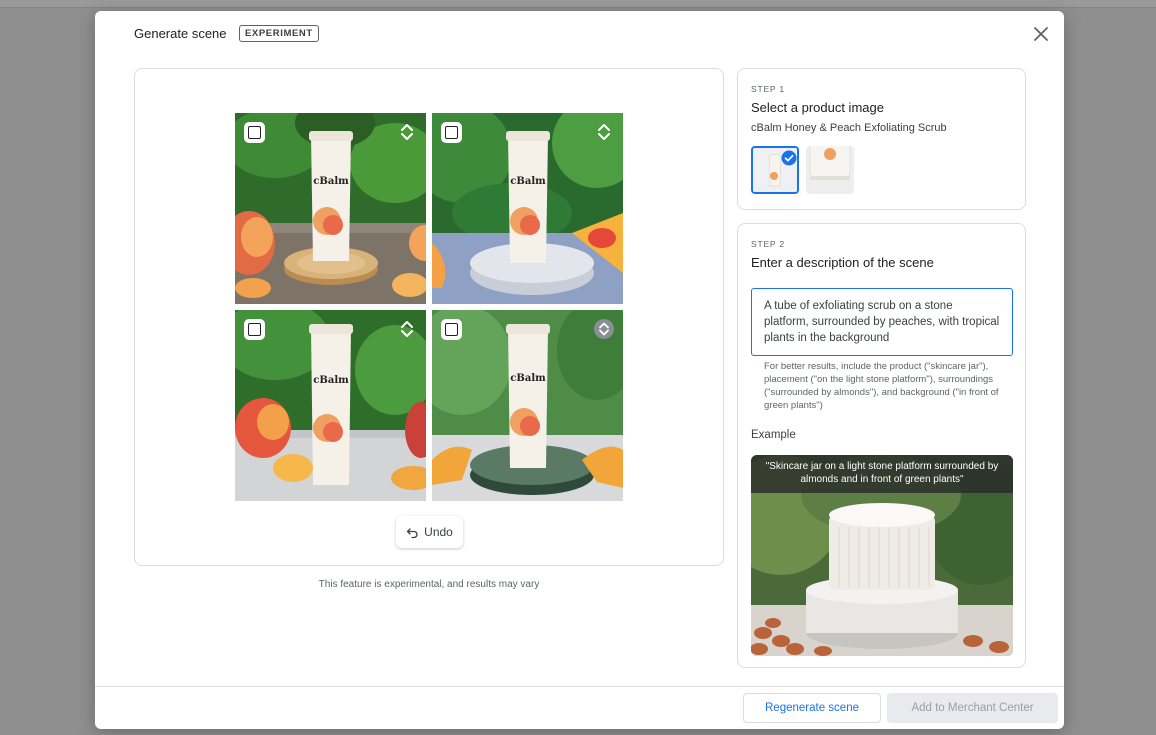 The height and width of the screenshot is (735, 1156). Describe the element at coordinates (842, 262) in the screenshot. I see `step2-title: Enter a description of the scene` at that location.